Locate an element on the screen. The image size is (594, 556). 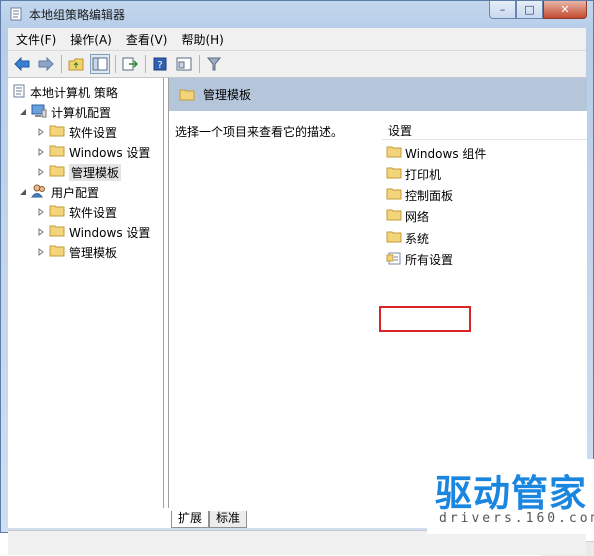
list-item-label: 网络 is located at coordinates (417, 216).